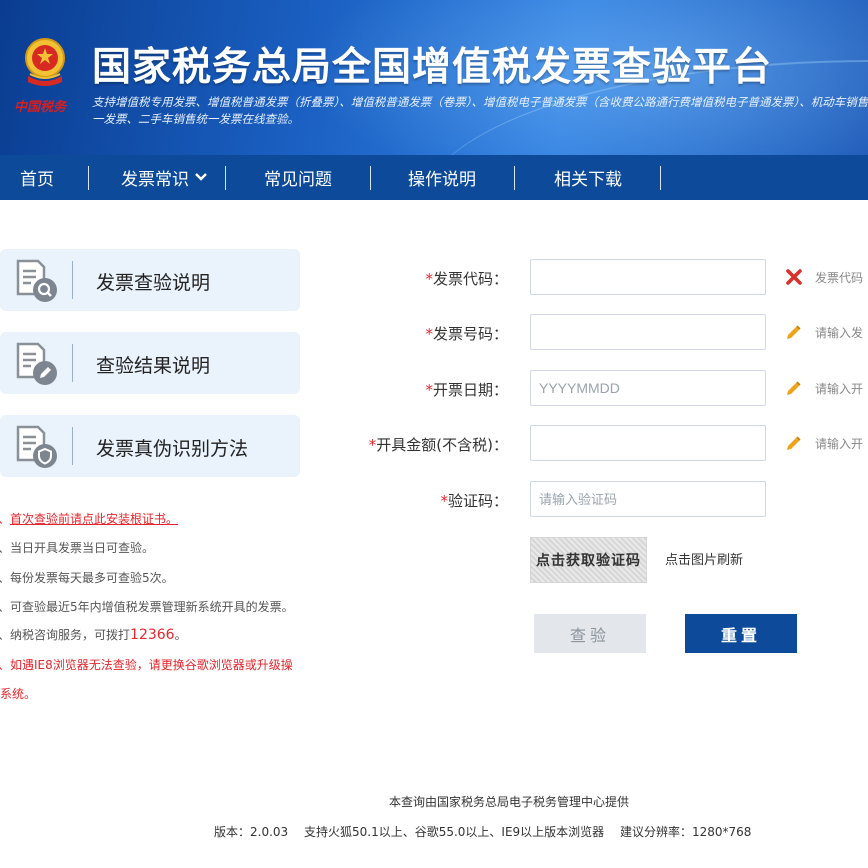 The width and height of the screenshot is (868, 868). Describe the element at coordinates (172, 449) in the screenshot. I see `card-label: 发票真伪识别方法` at that location.